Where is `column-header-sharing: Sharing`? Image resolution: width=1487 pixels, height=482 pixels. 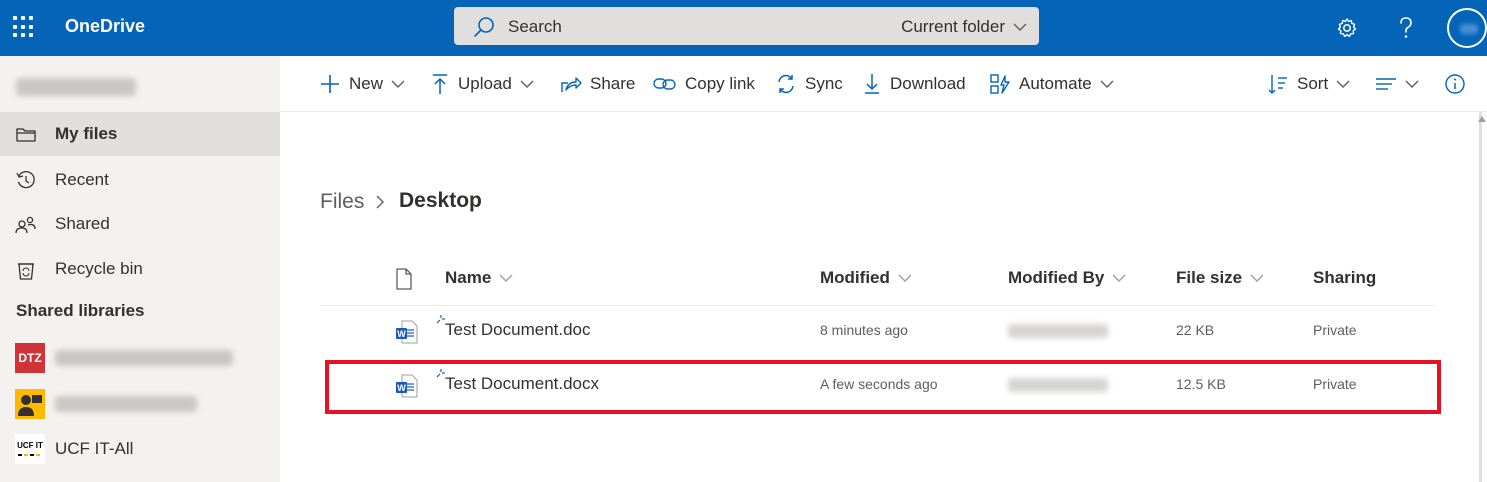 column-header-sharing: Sharing is located at coordinates (1344, 278).